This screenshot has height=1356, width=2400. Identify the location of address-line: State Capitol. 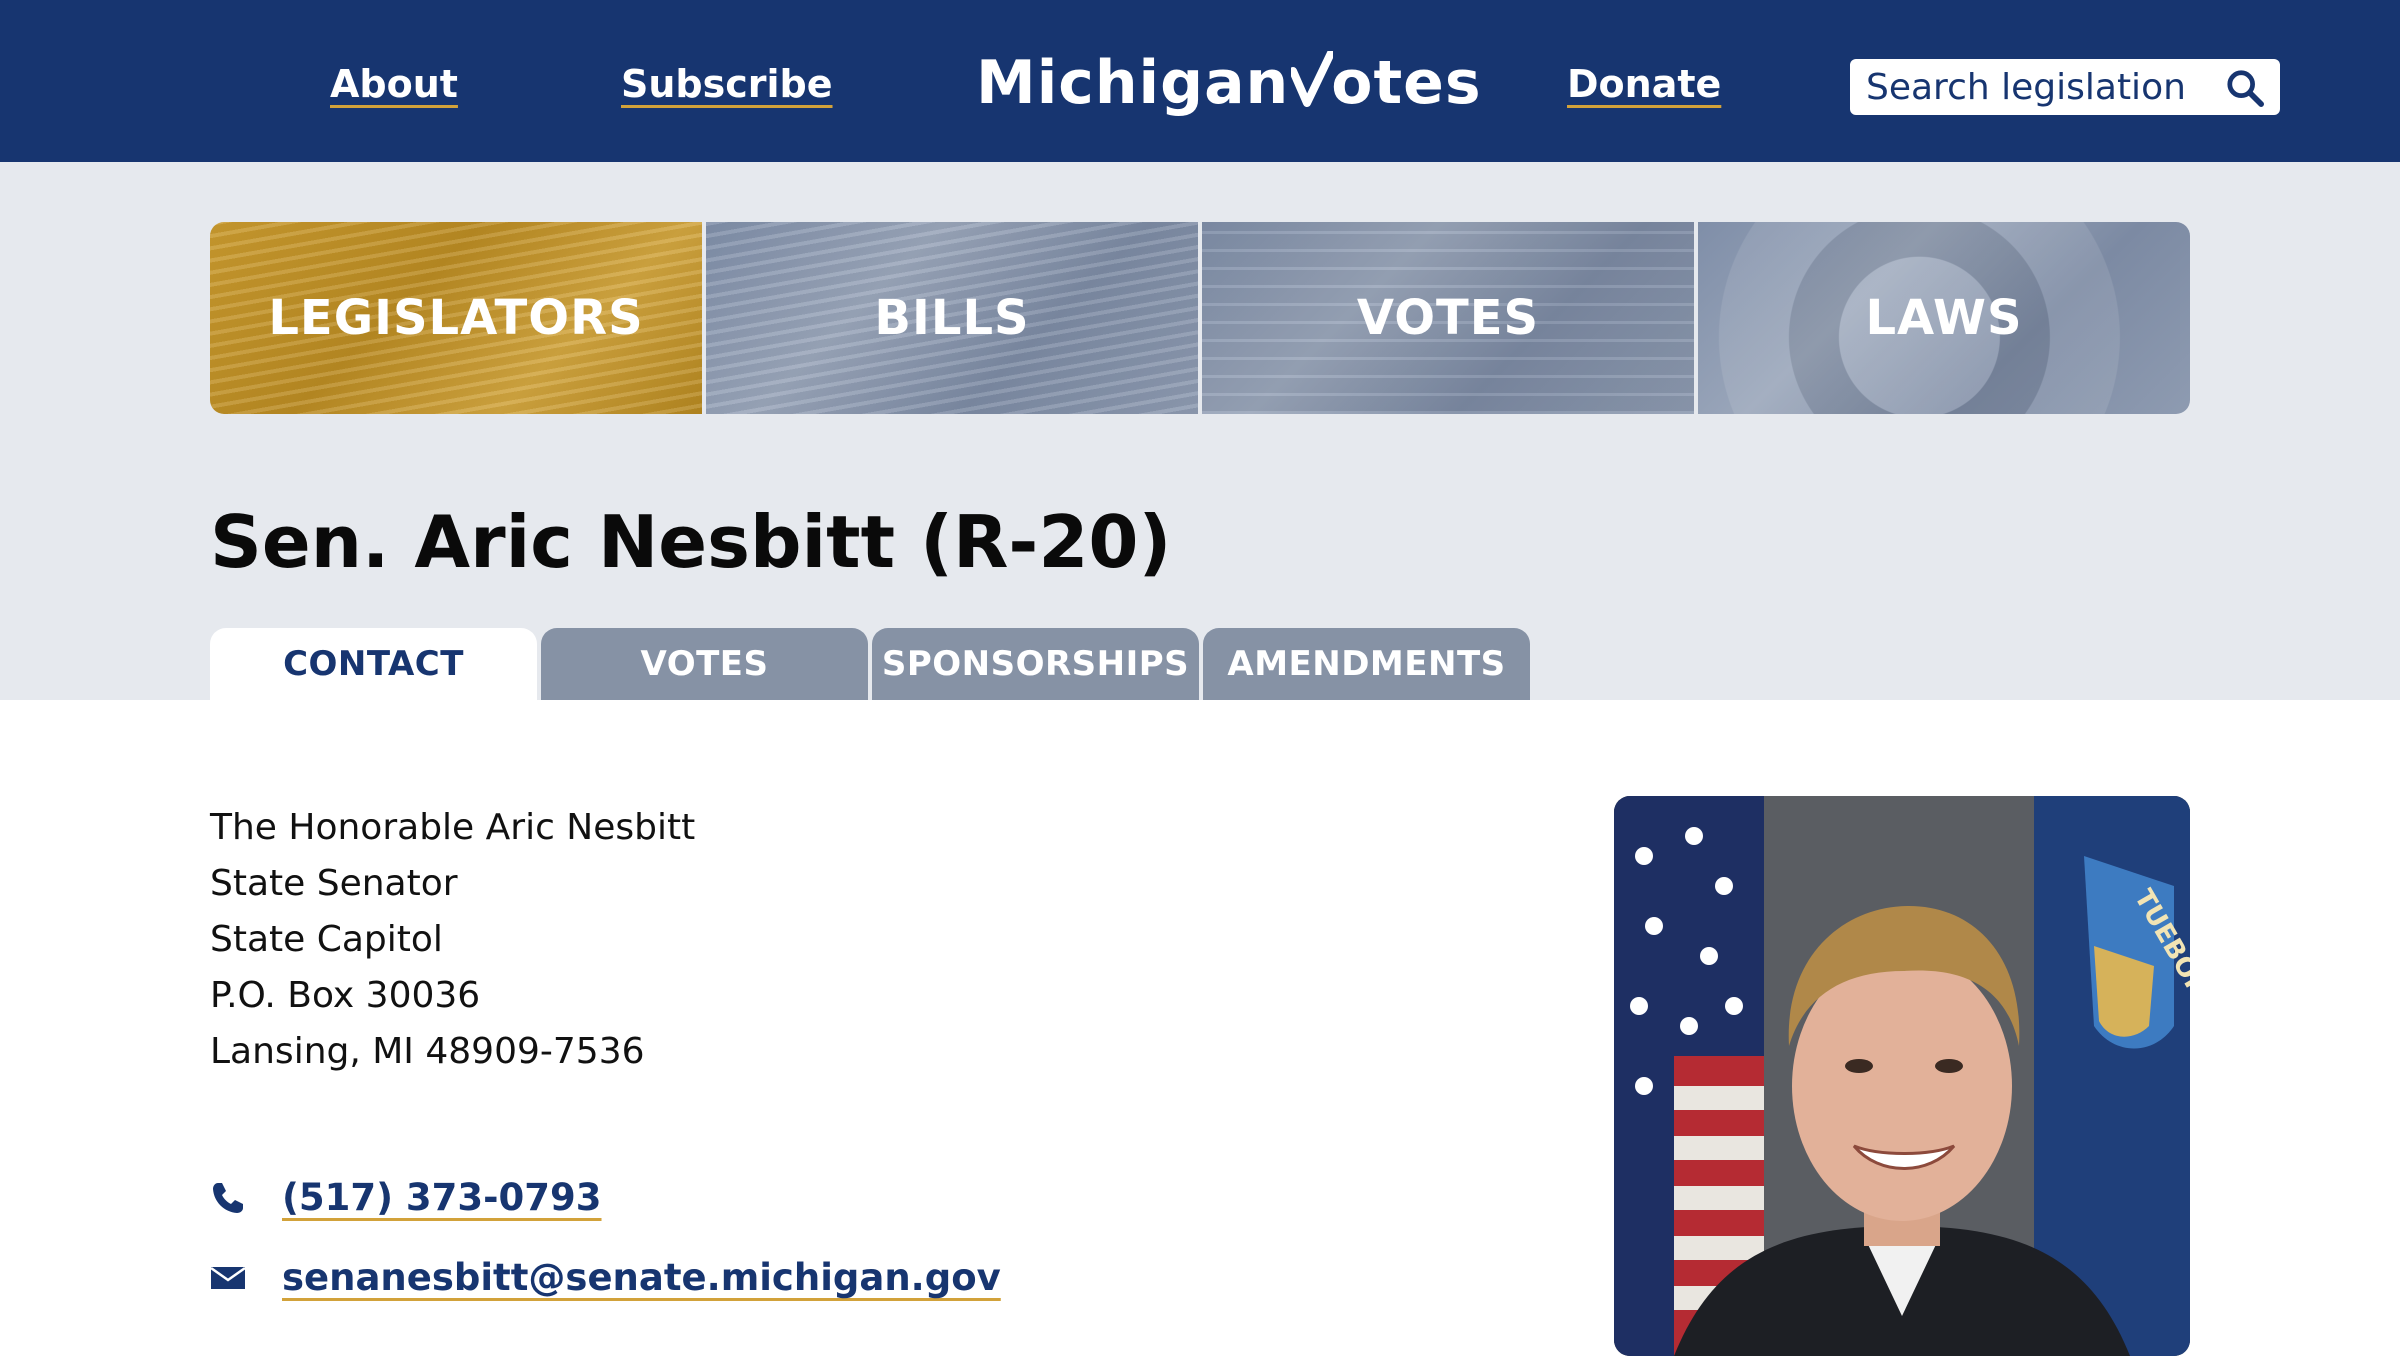
(326, 939).